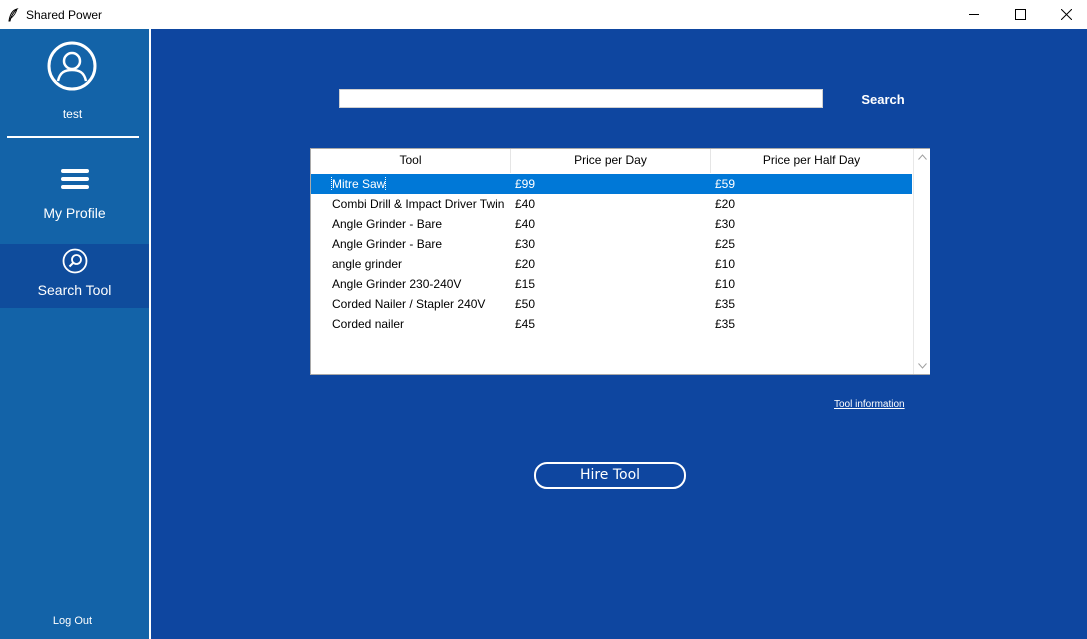 This screenshot has height=639, width=1087. What do you see at coordinates (74, 261) in the screenshot?
I see `search-icon` at bounding box center [74, 261].